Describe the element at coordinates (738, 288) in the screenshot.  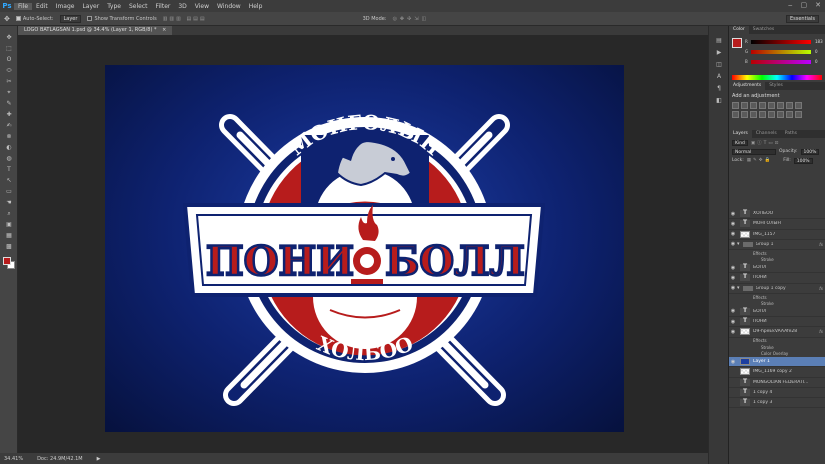
I see `expand-arrow-icon: ▾` at that location.